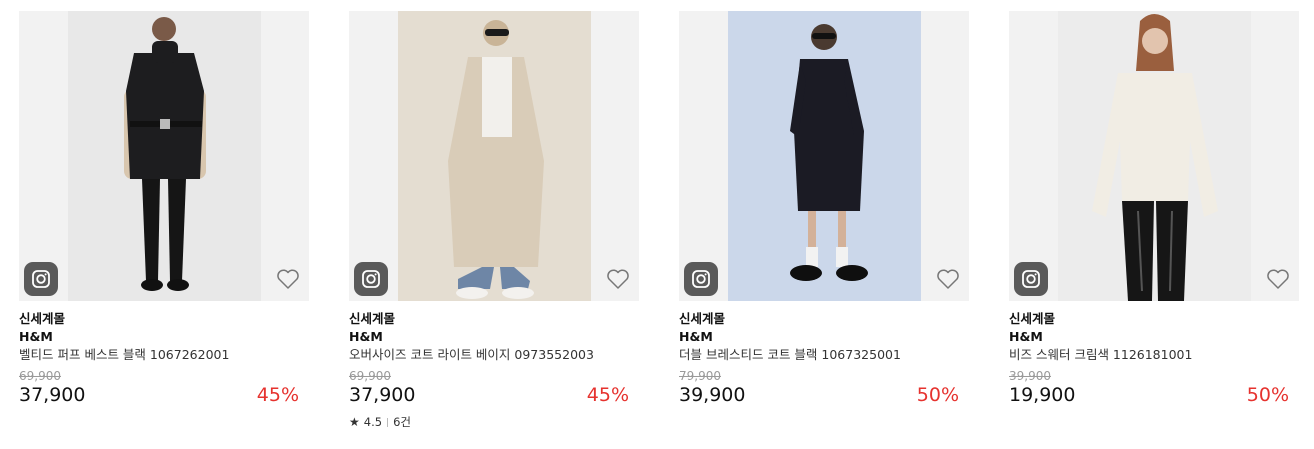  Describe the element at coordinates (712, 395) in the screenshot. I see `sale-price: 39,900` at that location.